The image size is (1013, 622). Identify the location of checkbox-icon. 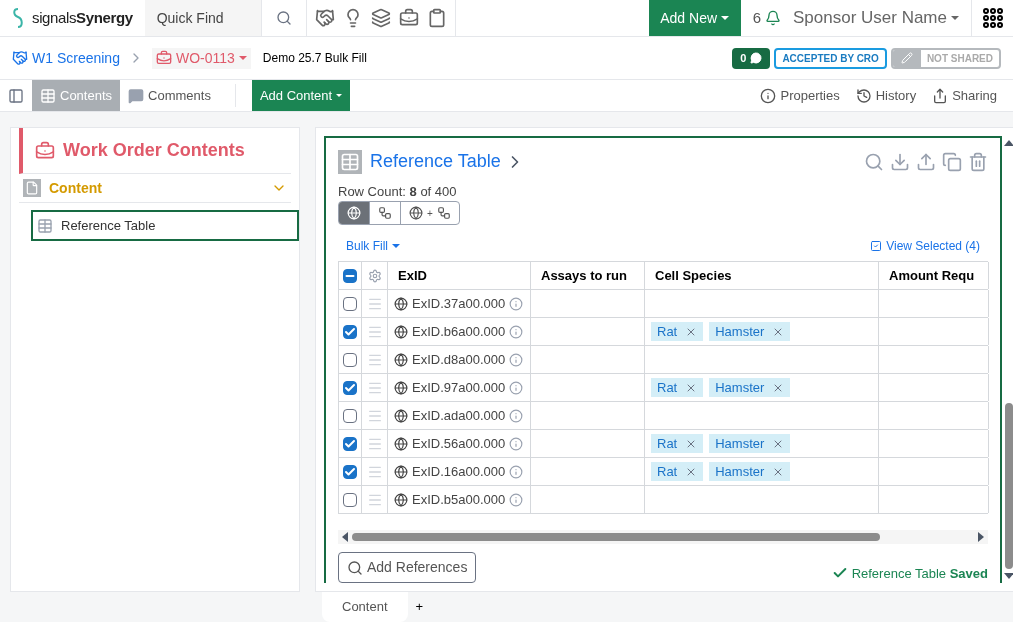
(876, 246).